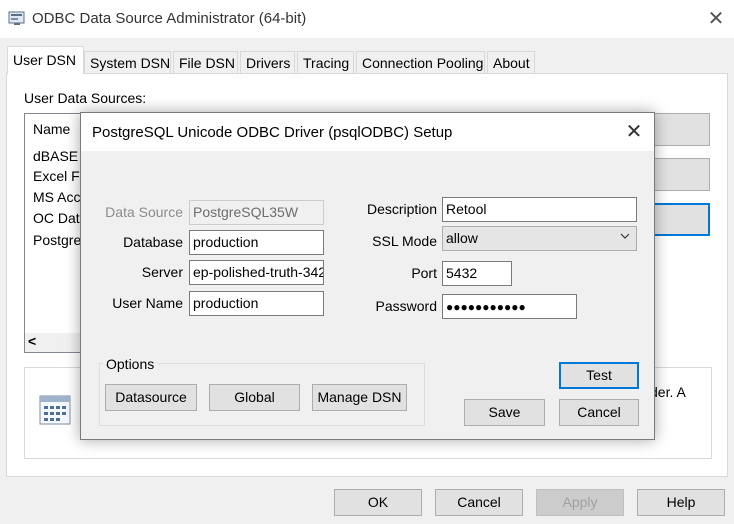 The height and width of the screenshot is (524, 734). Describe the element at coordinates (256, 303) in the screenshot. I see `user-name-field: production` at that location.